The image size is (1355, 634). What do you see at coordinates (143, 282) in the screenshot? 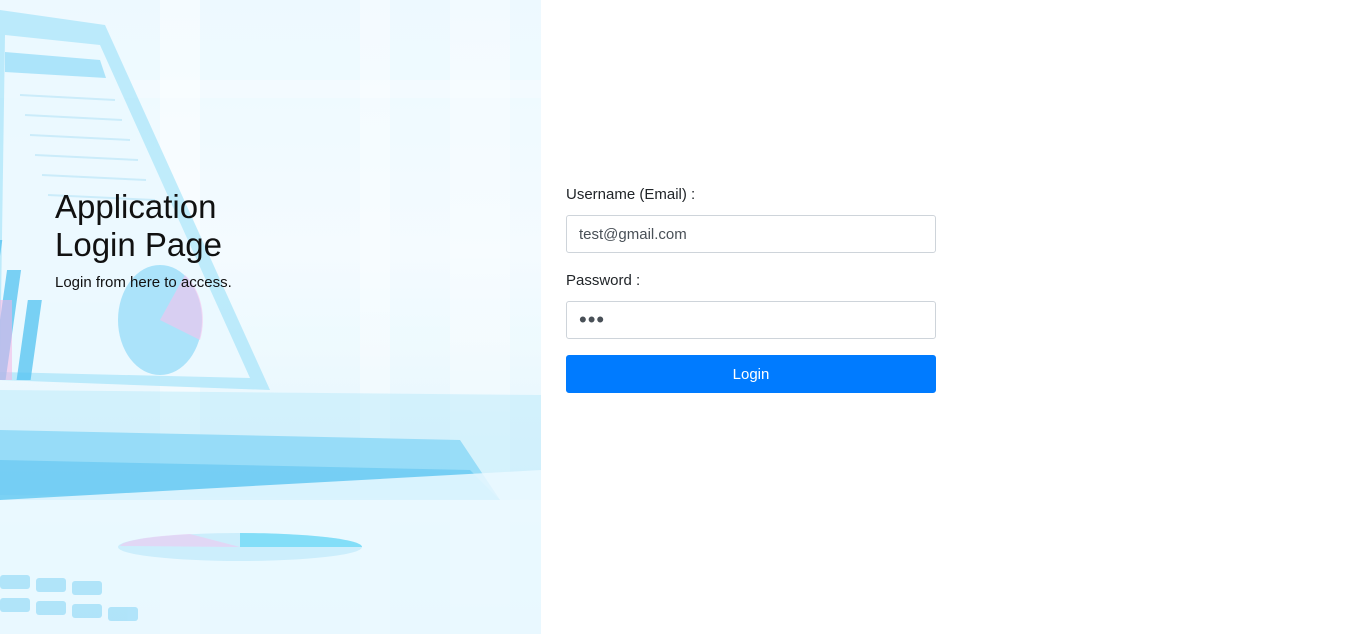
I see `page-subtitle: Login from here to access.` at bounding box center [143, 282].